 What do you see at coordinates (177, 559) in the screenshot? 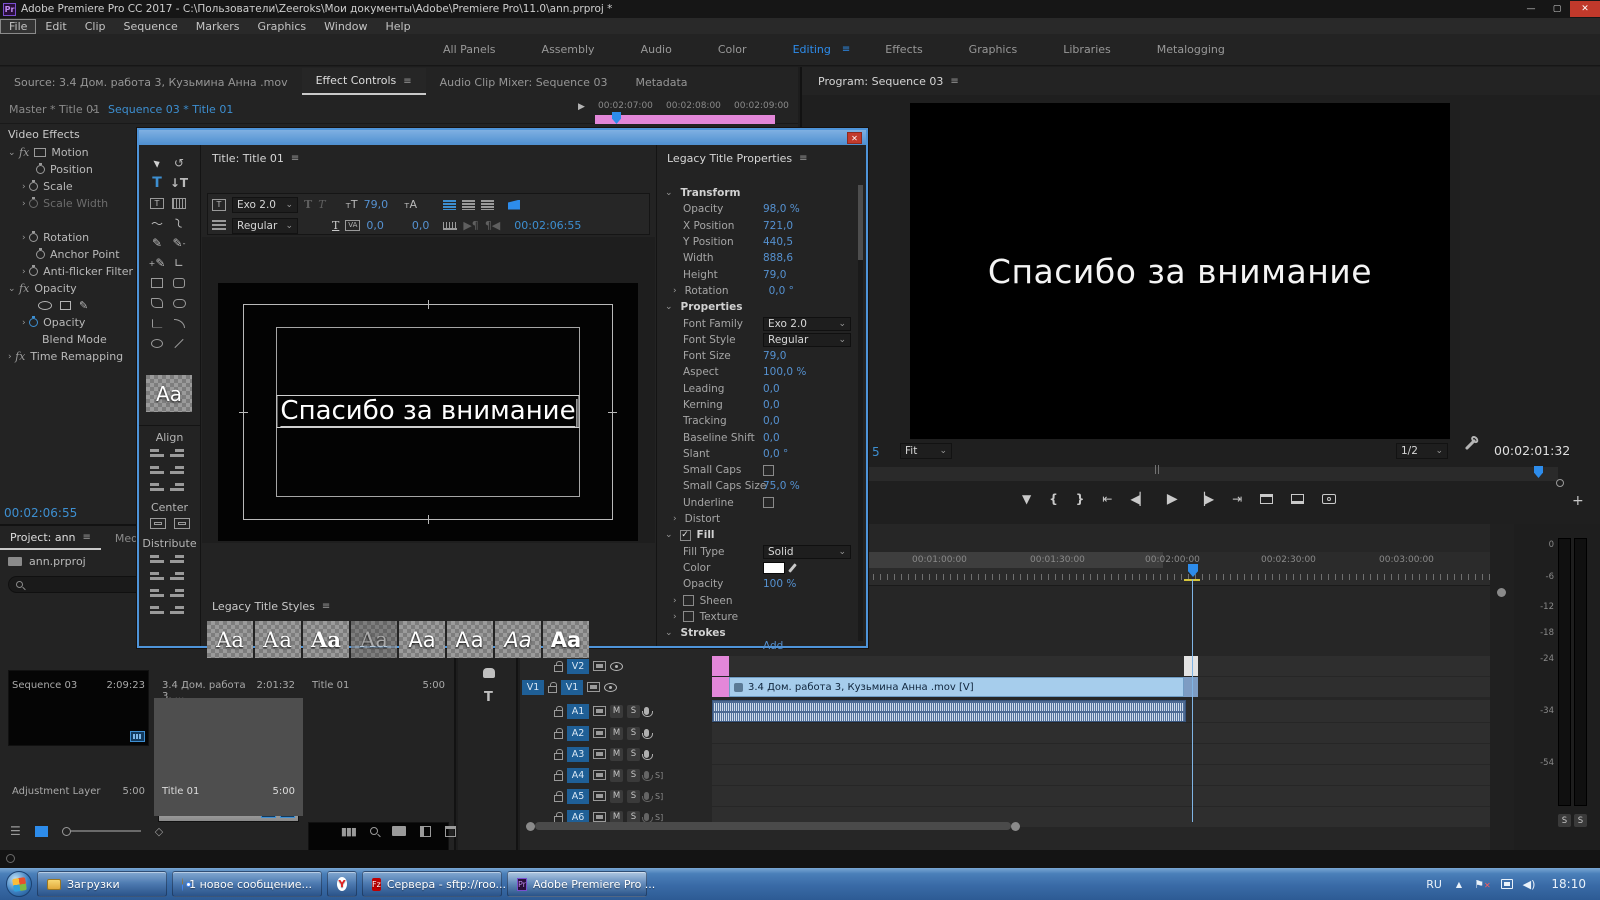
I see `distribute-top-button` at bounding box center [177, 559].